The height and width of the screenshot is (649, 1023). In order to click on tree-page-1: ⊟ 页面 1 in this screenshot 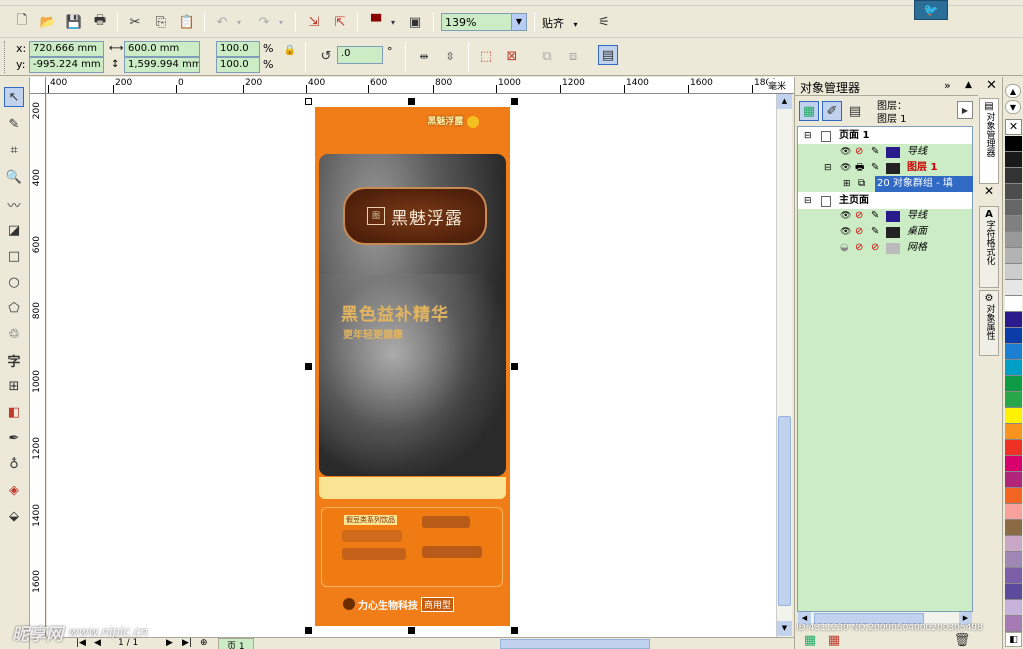, I will do `click(885, 136)`.